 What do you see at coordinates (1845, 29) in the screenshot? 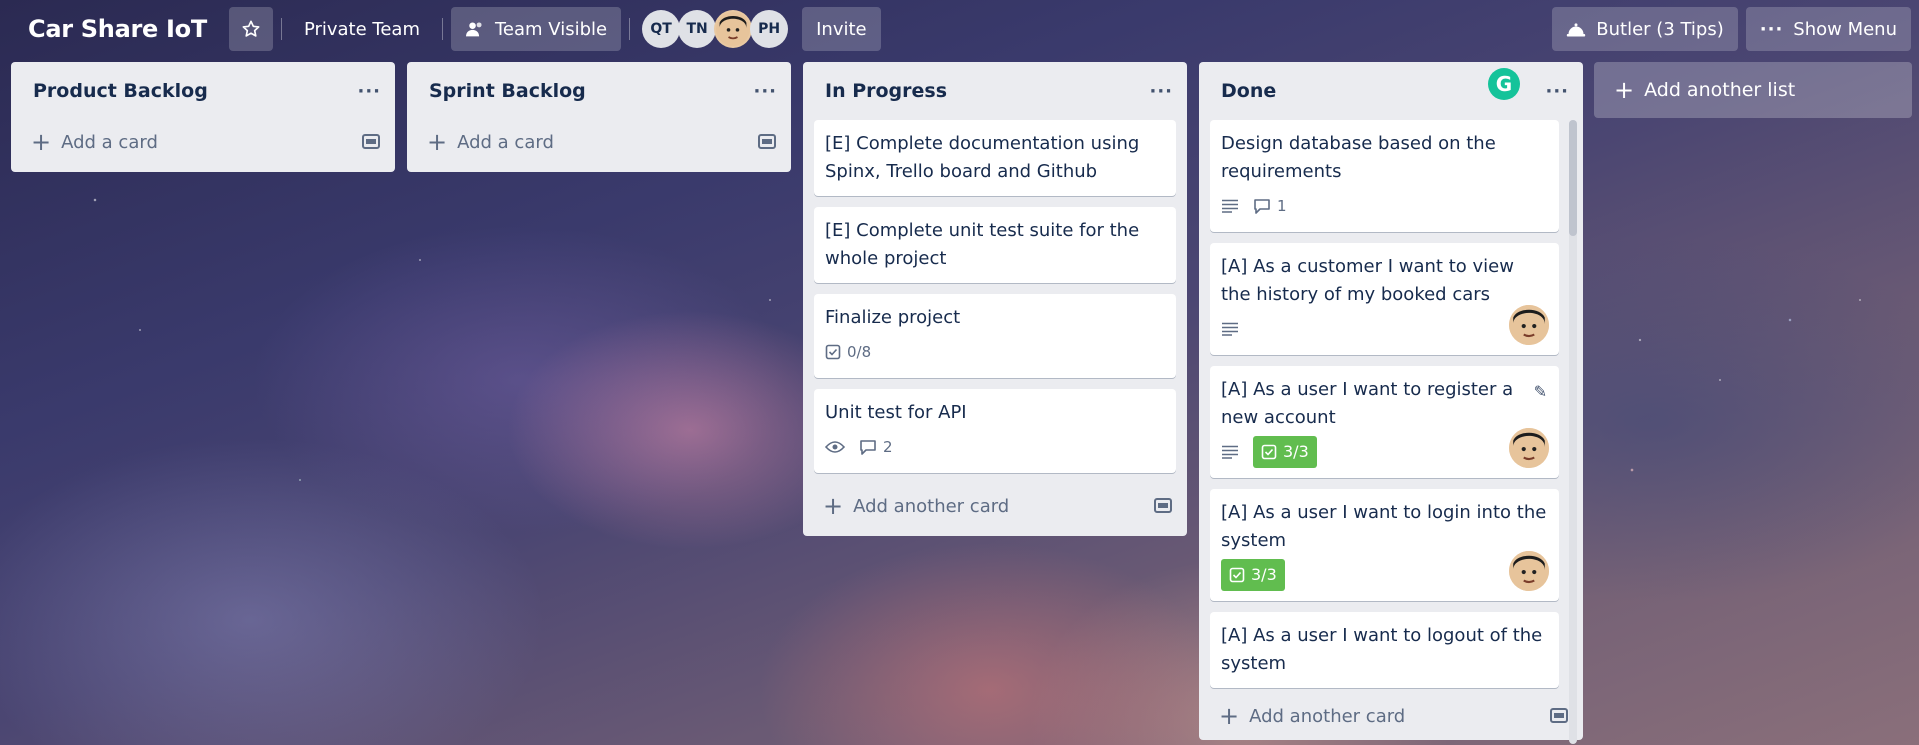
I see `show-menu-label: Show Menu` at bounding box center [1845, 29].